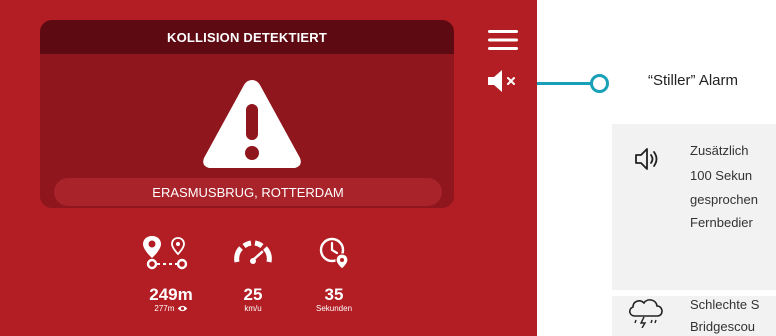 This screenshot has width=776, height=336. Describe the element at coordinates (646, 313) in the screenshot. I see `storm-cloud-icon` at that location.